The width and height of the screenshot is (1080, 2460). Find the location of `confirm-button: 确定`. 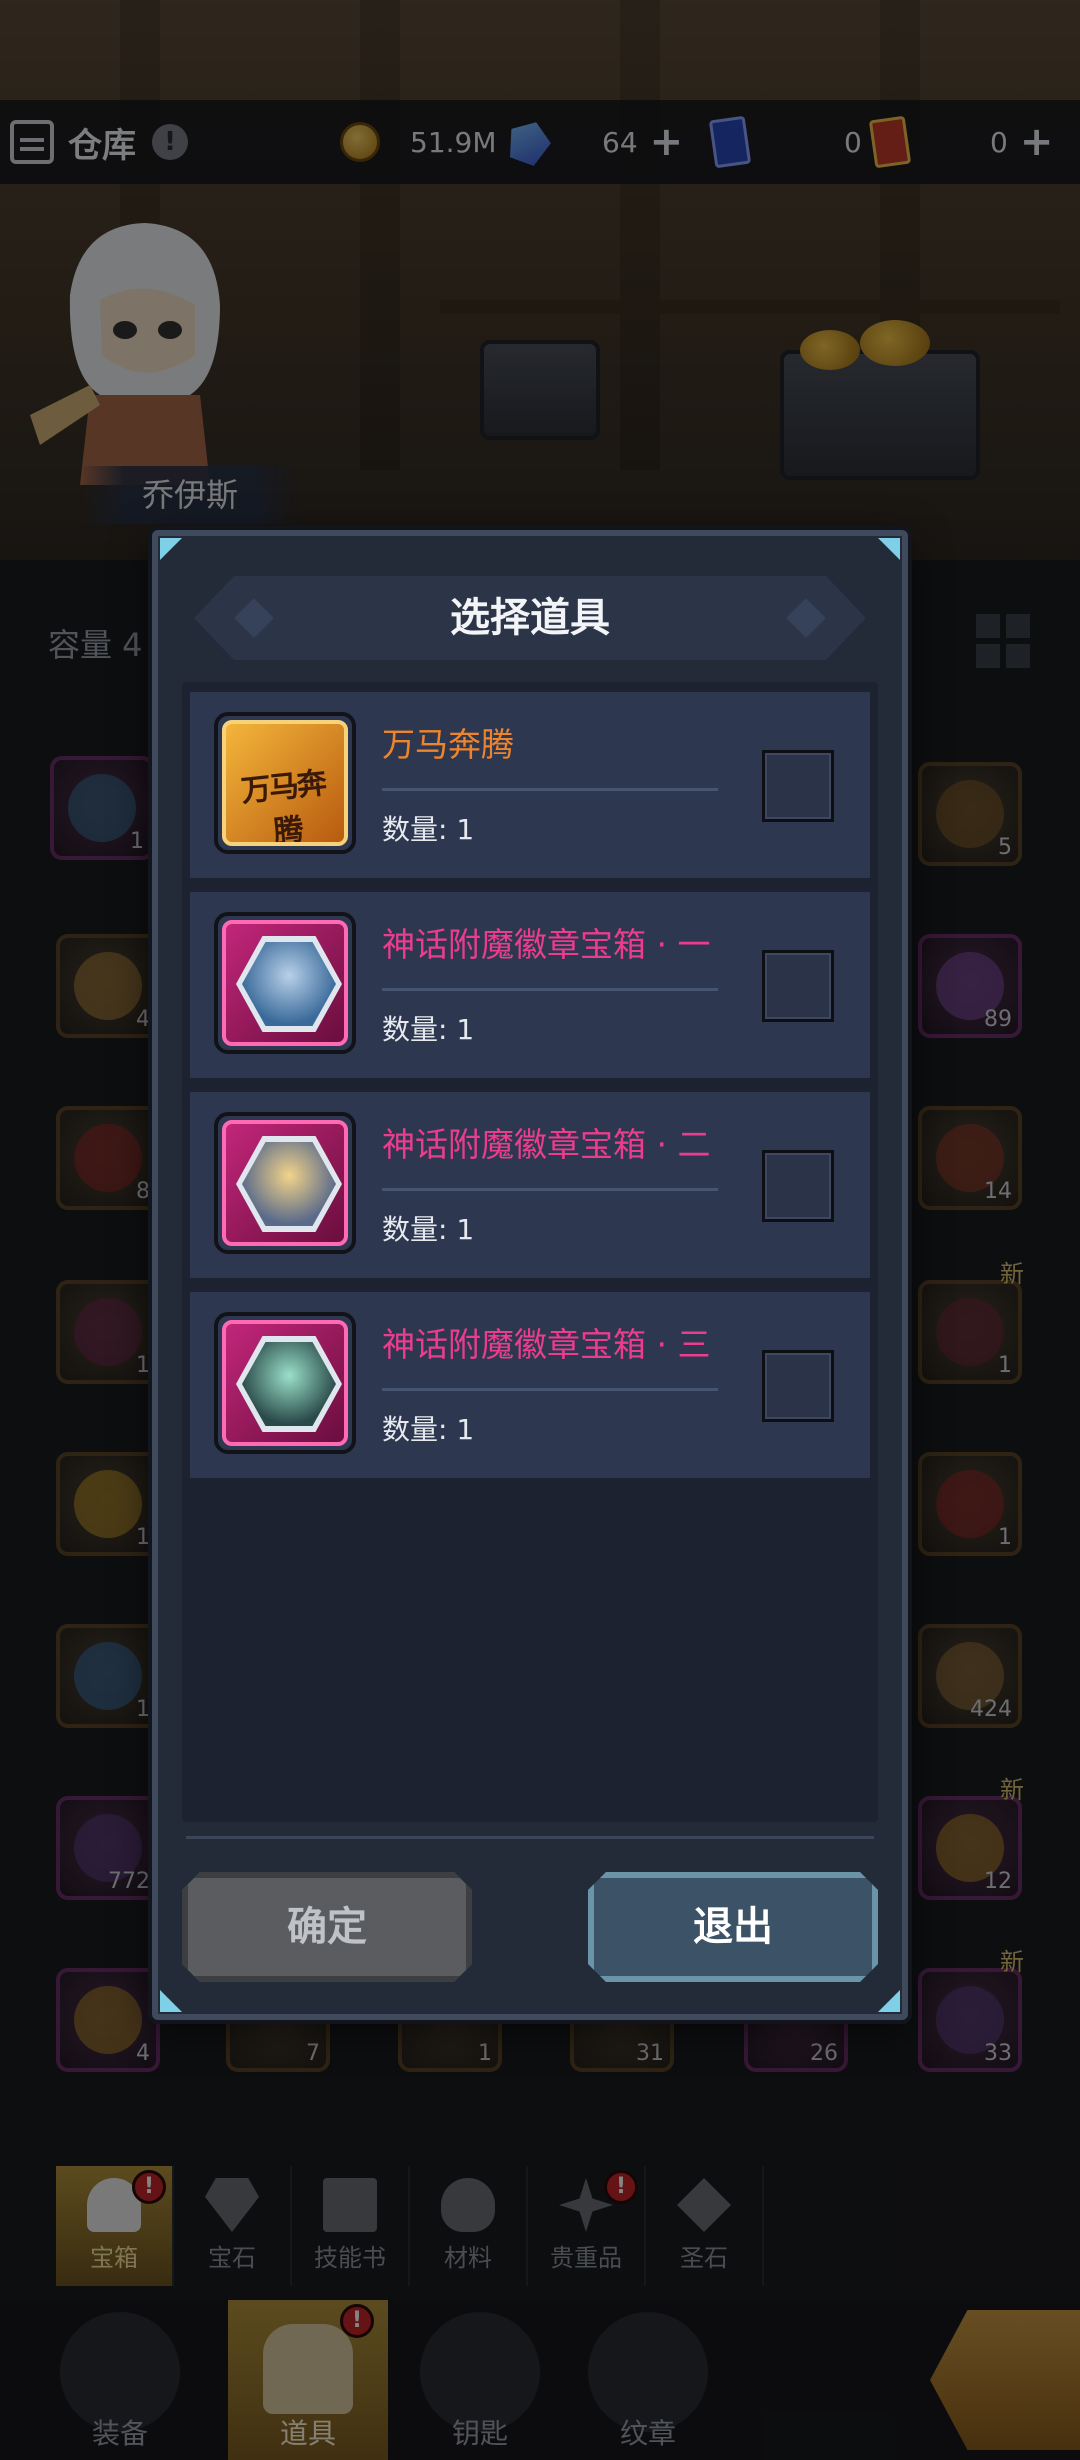

confirm-button: 确定 is located at coordinates (327, 1927).